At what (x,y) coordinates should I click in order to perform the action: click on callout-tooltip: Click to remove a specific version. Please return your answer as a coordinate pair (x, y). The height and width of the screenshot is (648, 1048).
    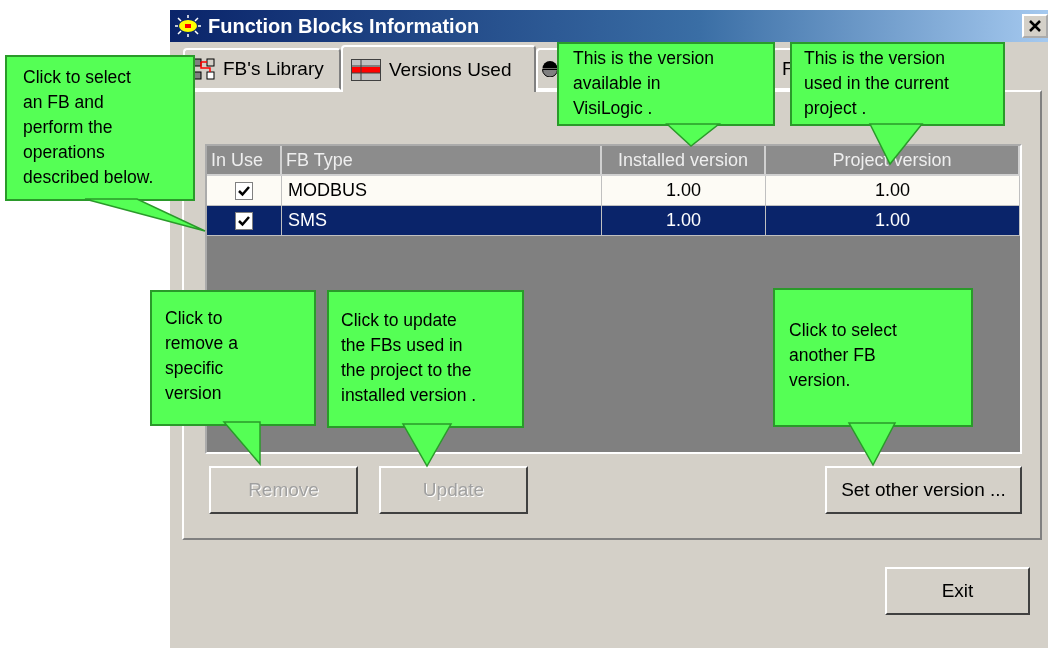
    Looking at the image, I should click on (233, 358).